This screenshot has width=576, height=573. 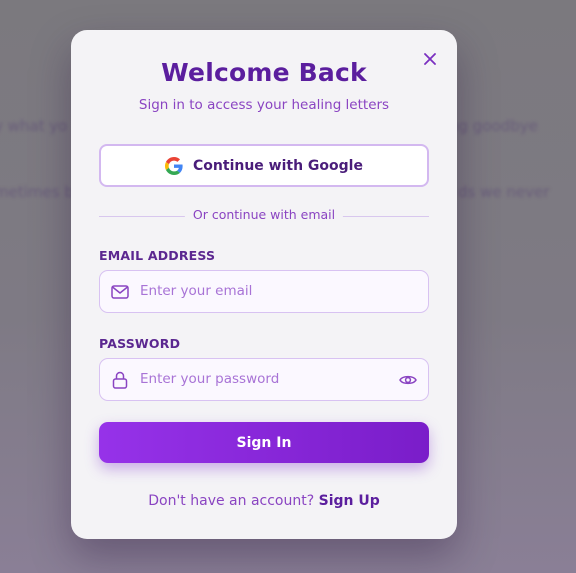 What do you see at coordinates (493, 126) in the screenshot?
I see `background-text: ng goodbye` at bounding box center [493, 126].